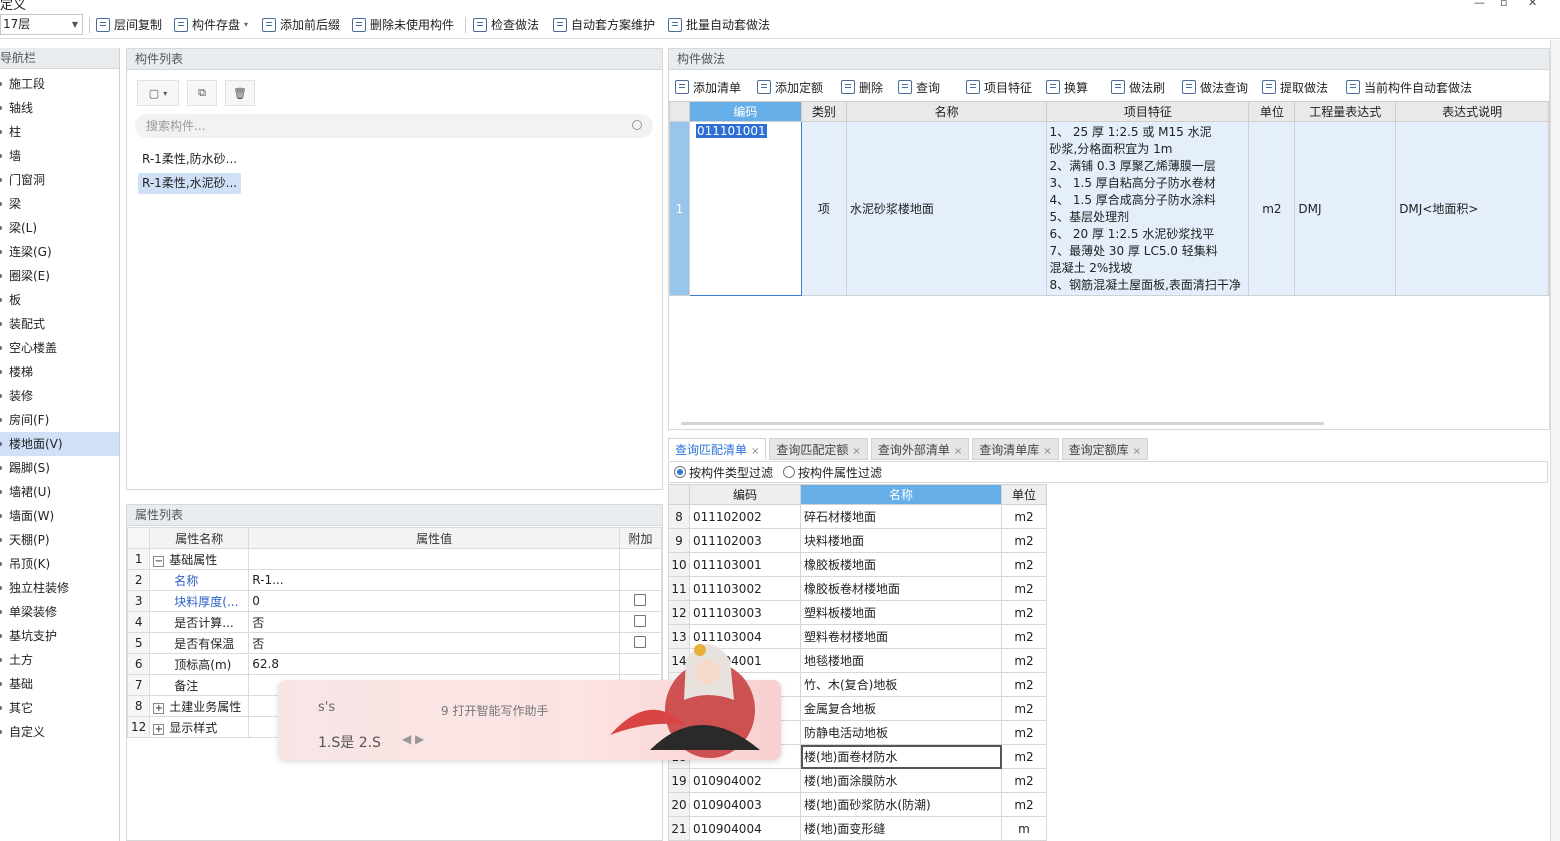 This screenshot has width=1560, height=841. What do you see at coordinates (1532, 4) in the screenshot?
I see `close-icon: ✕` at bounding box center [1532, 4].